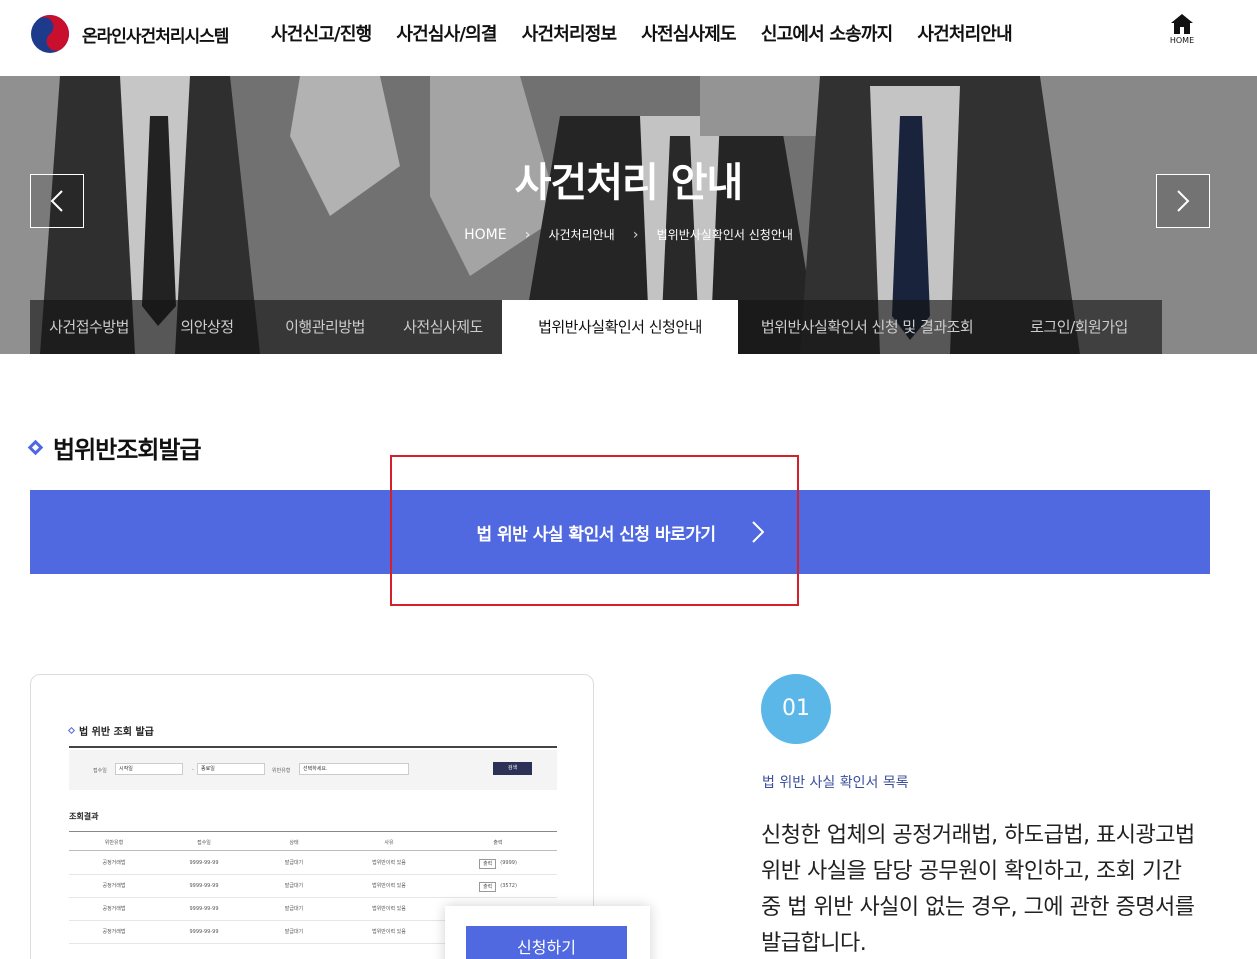  I want to click on tab-certificate-guide: 법위반사실확인서 신청안내, so click(620, 327).